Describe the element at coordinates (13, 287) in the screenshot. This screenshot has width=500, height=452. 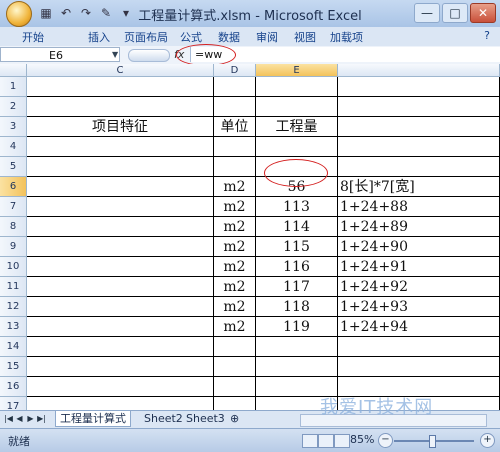
I see `row-header: 11` at that location.